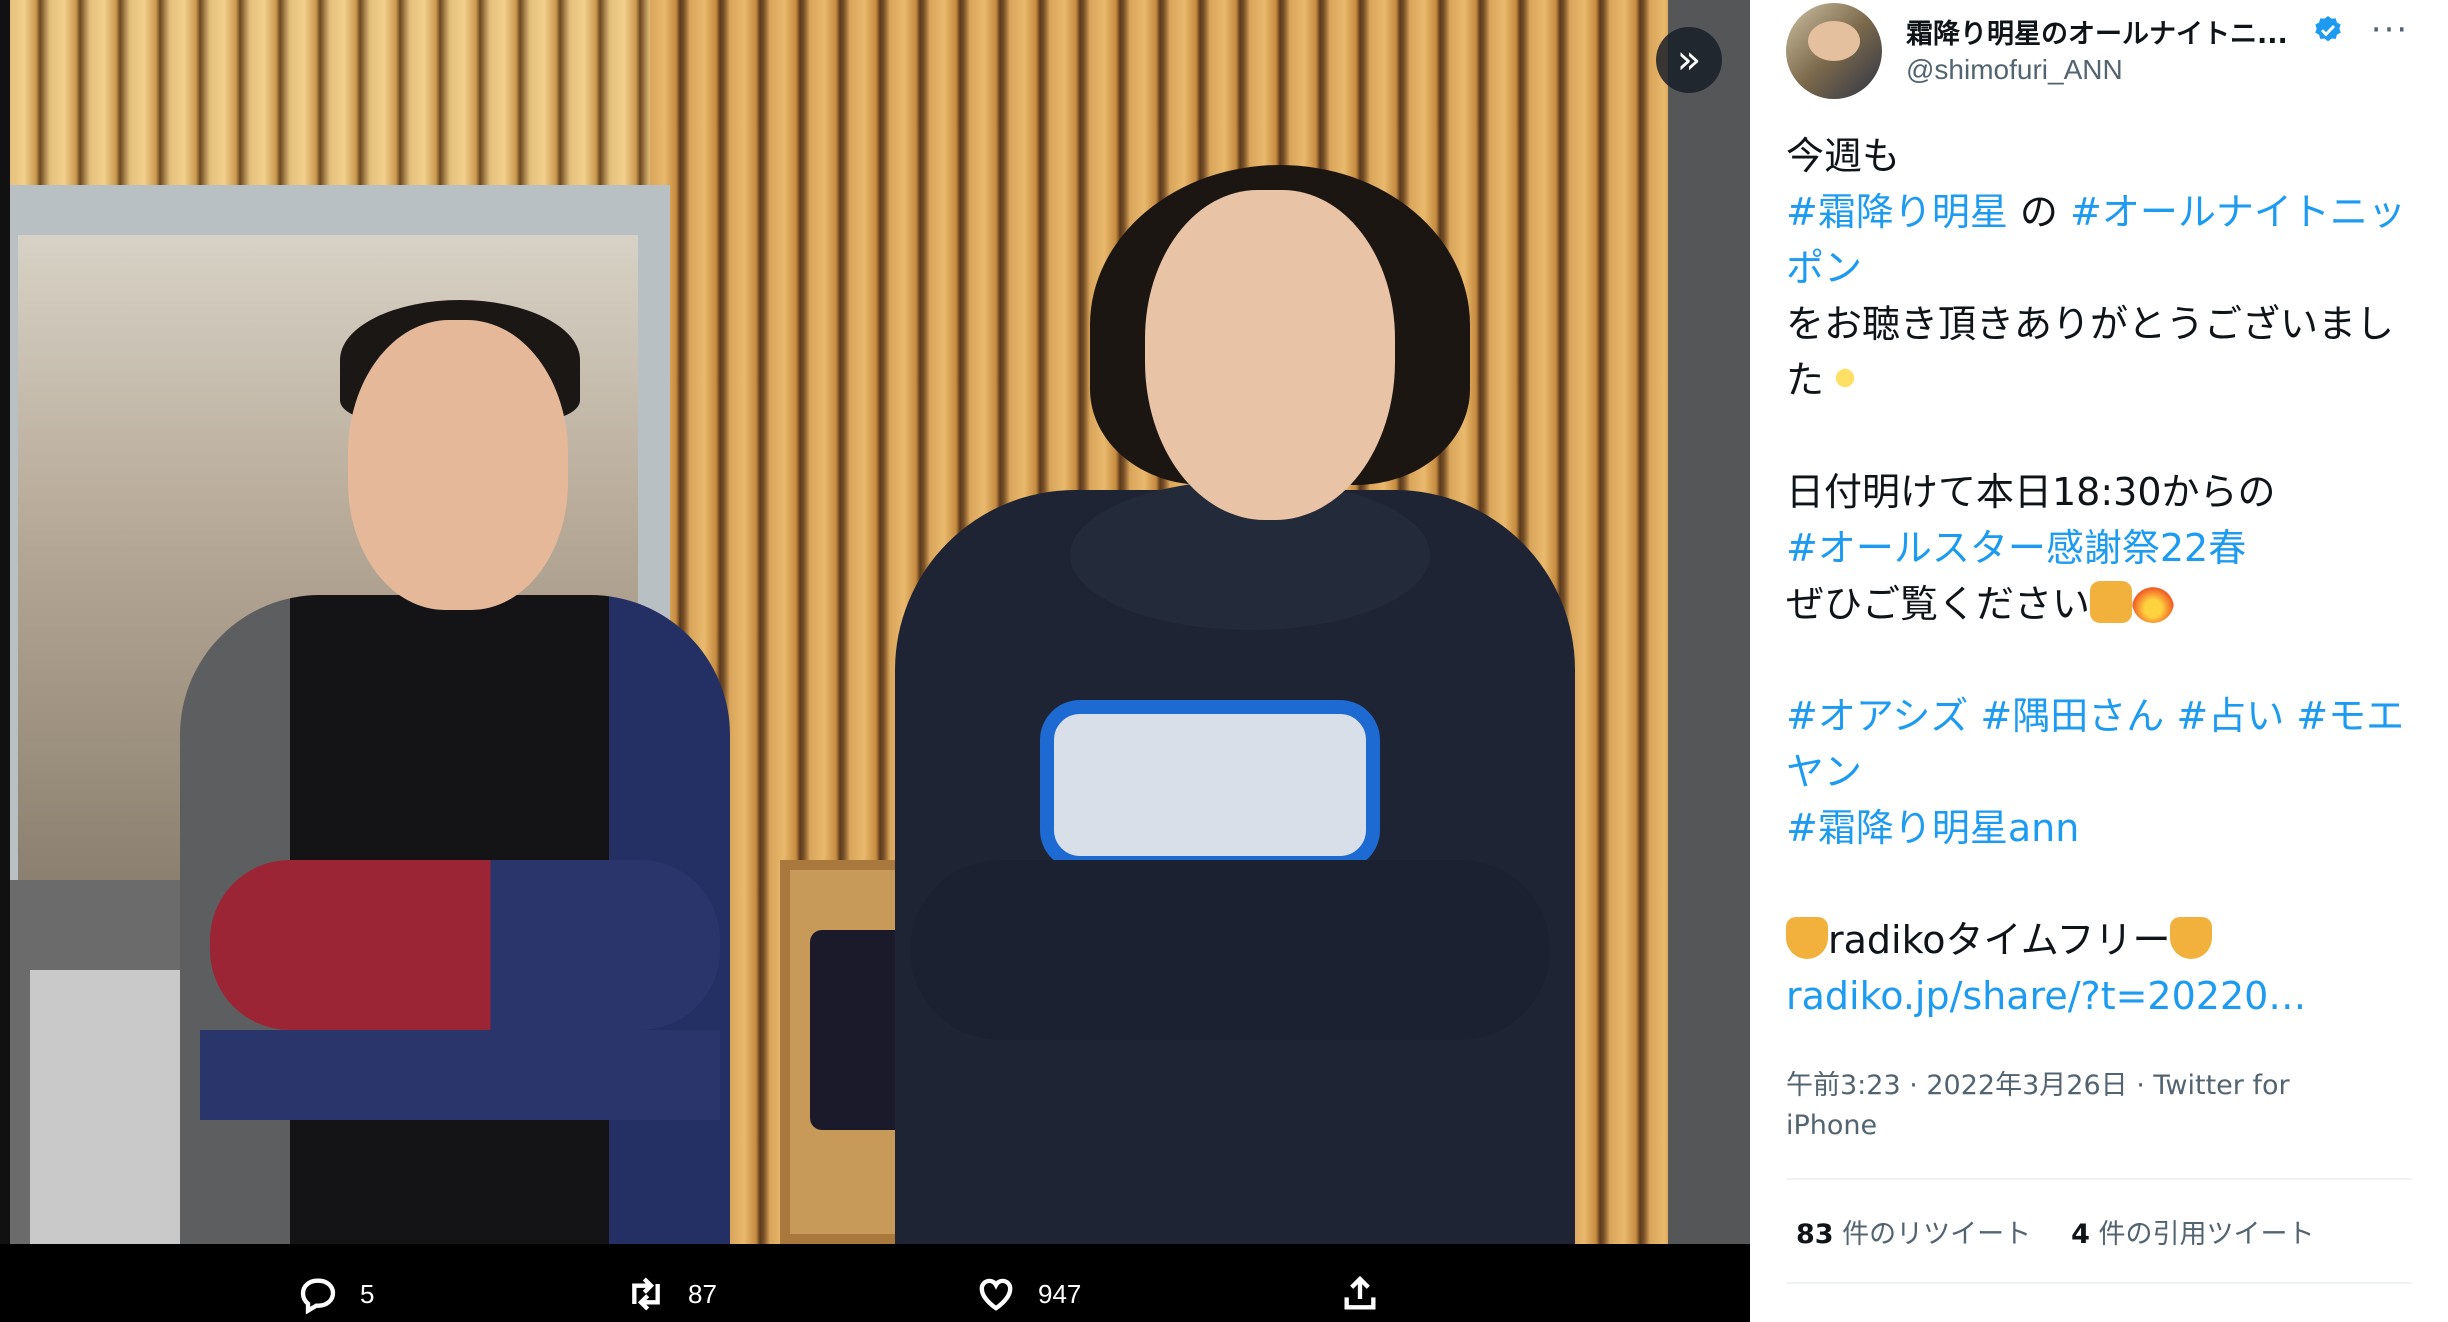 This screenshot has height=1322, width=2448. Describe the element at coordinates (2328, 29) in the screenshot. I see `verified-badge-icon` at that location.